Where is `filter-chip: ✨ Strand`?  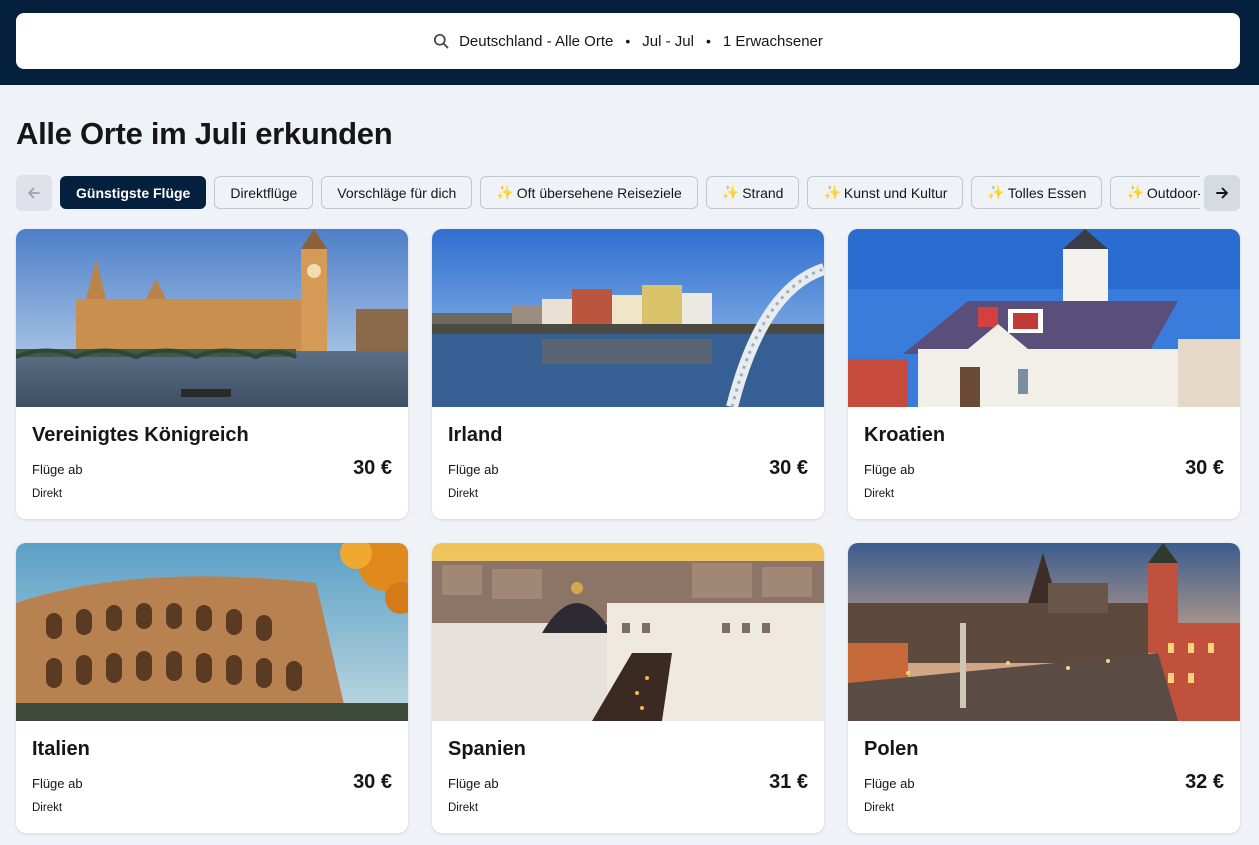 filter-chip: ✨ Strand is located at coordinates (752, 192).